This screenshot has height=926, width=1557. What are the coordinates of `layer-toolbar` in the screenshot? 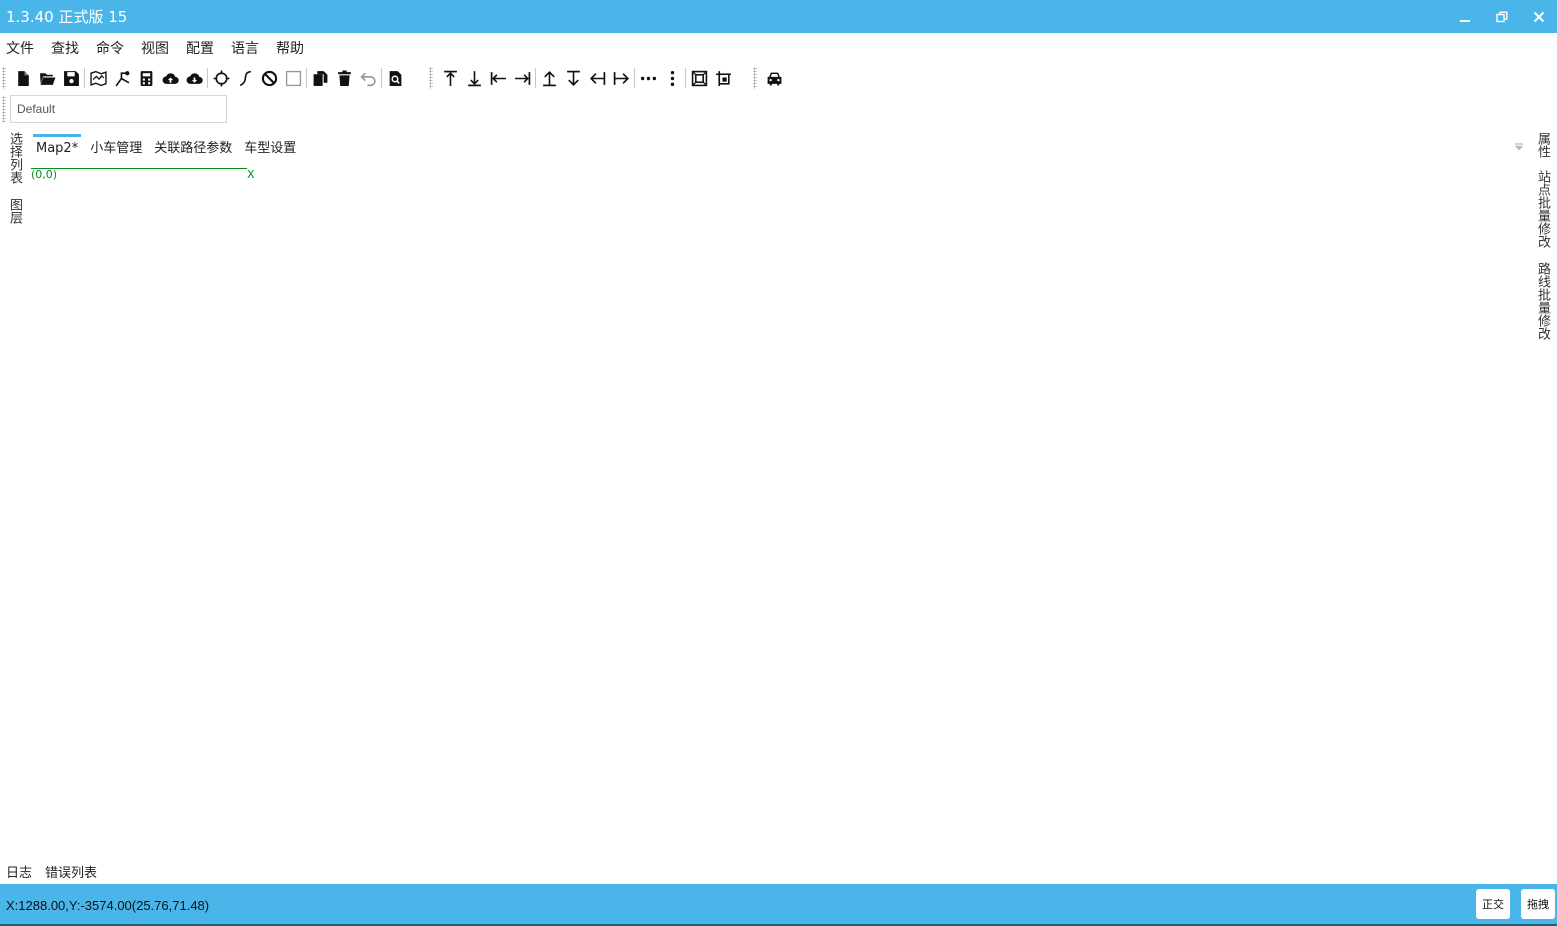 It's located at (113, 109).